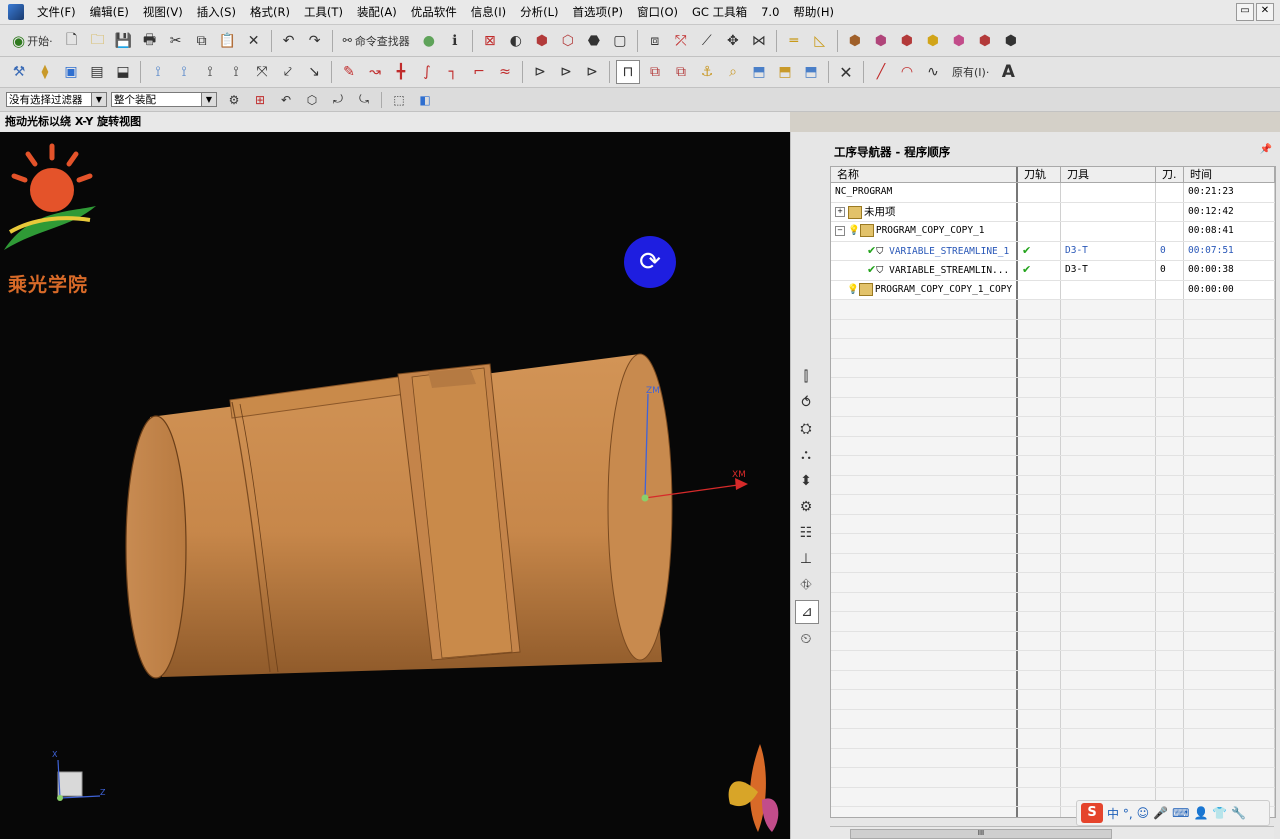 The image size is (1280, 839). I want to click on column-name: 名称, so click(924, 174).